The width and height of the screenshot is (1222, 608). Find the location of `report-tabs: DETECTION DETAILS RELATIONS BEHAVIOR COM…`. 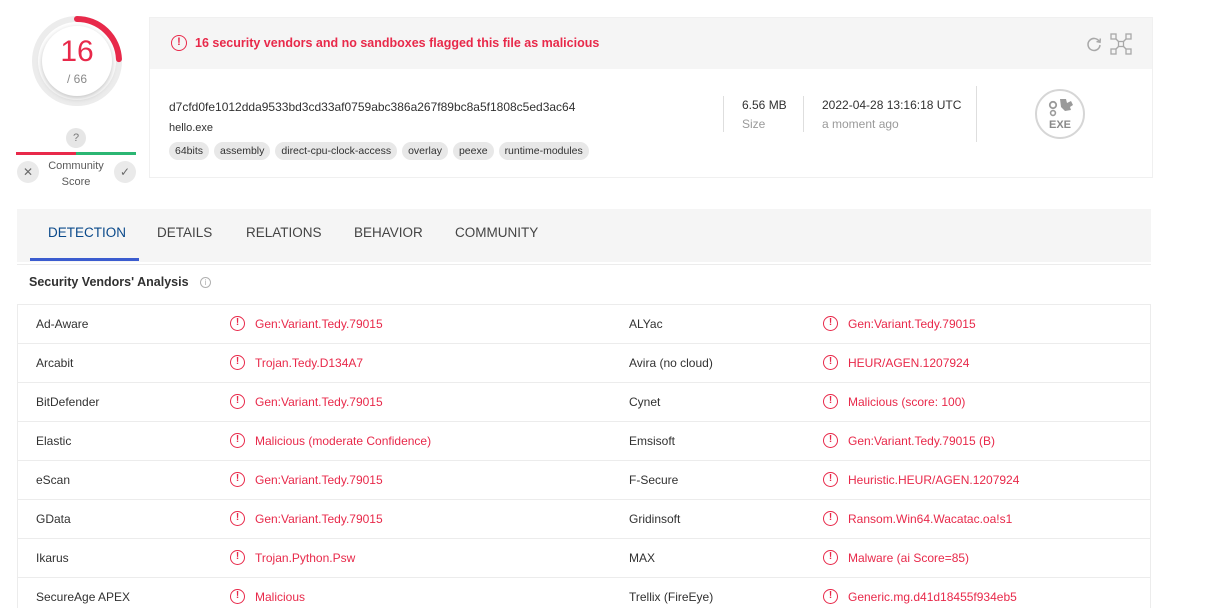

report-tabs: DETECTION DETAILS RELATIONS BEHAVIOR COM… is located at coordinates (584, 235).